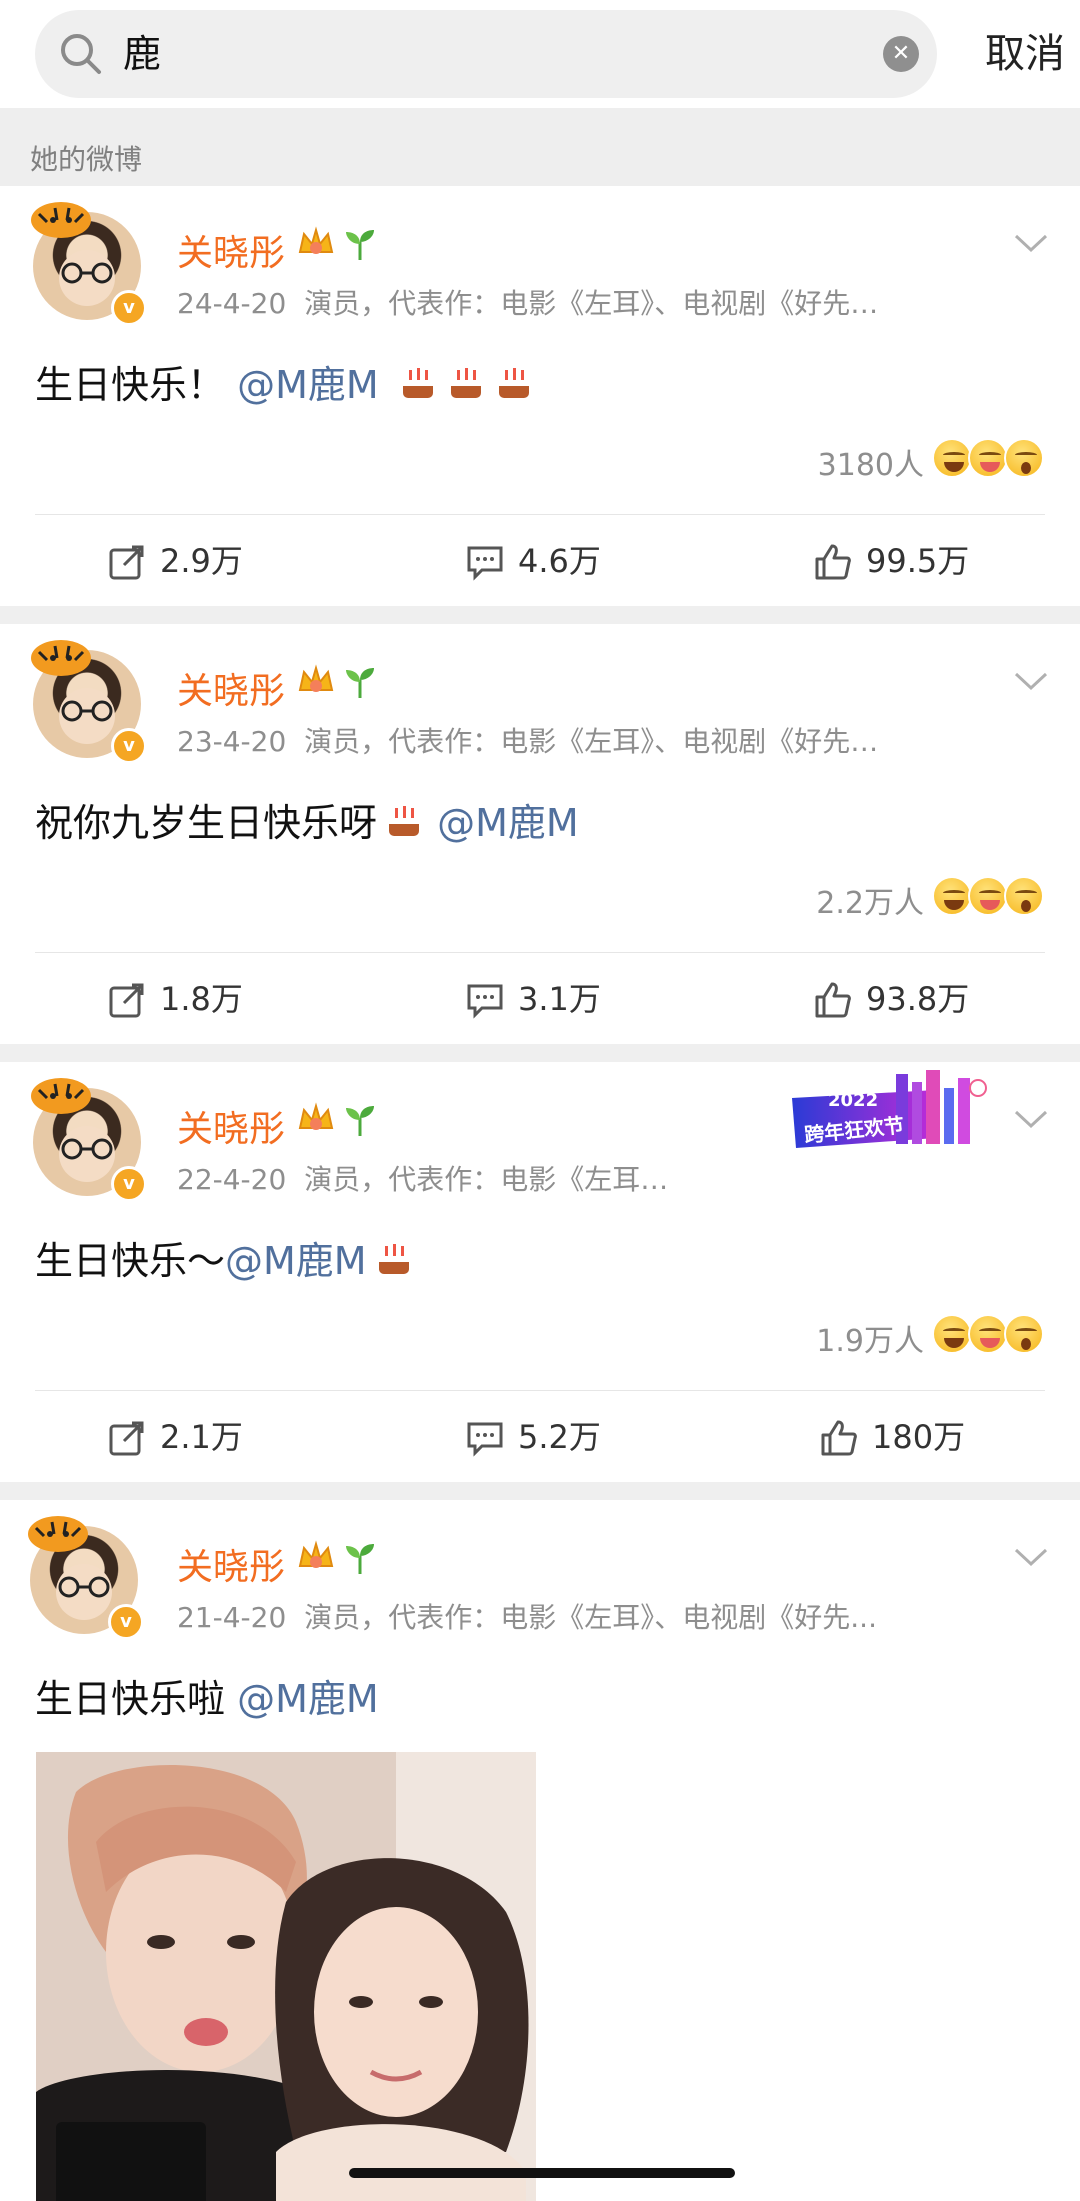 Image resolution: width=1080 pixels, height=2201 pixels. I want to click on repost-count: 2.1万, so click(201, 1437).